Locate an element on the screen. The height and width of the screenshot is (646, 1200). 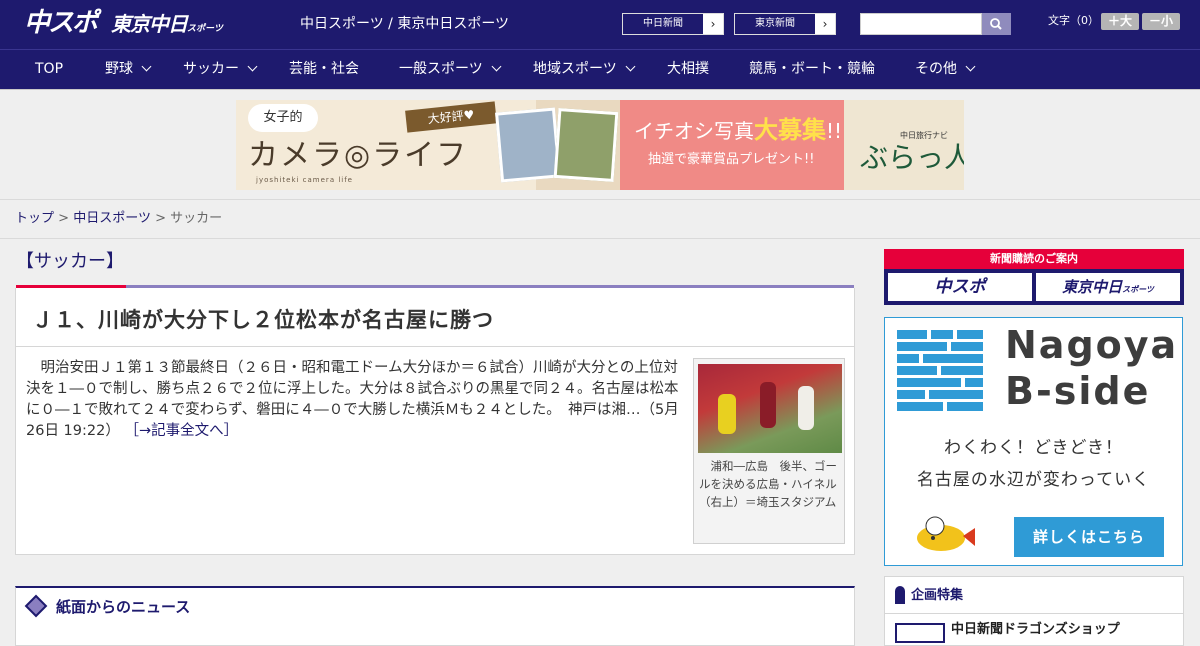
nav-item-baseball: 野球 is located at coordinates (128, 69).